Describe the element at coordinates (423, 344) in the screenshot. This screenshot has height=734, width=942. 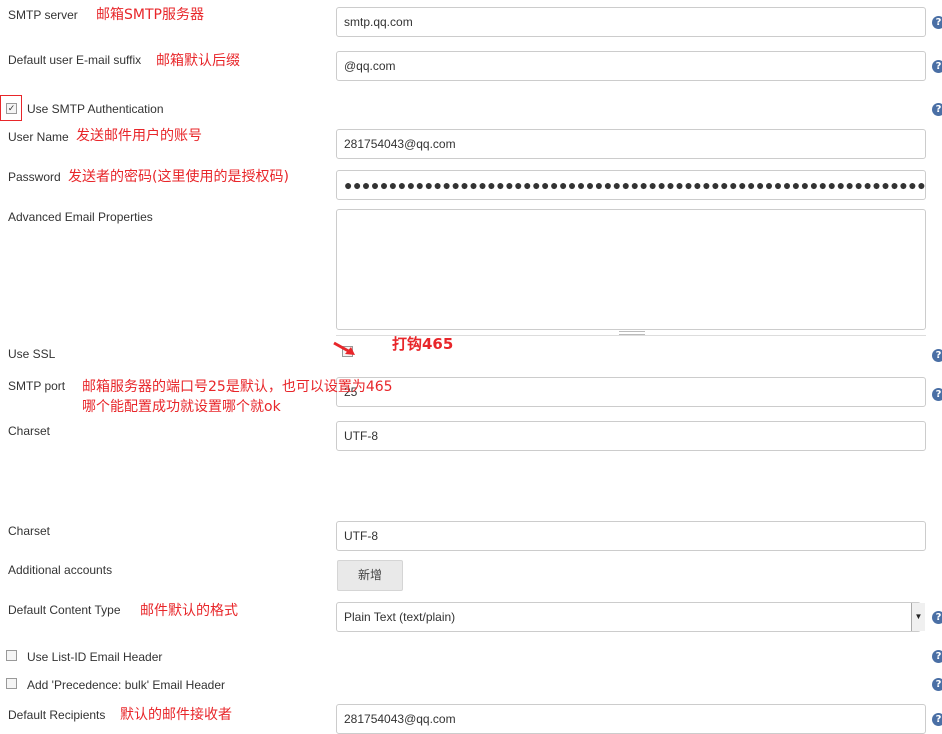
I see `use-ssl-annotation: 打钩465` at that location.